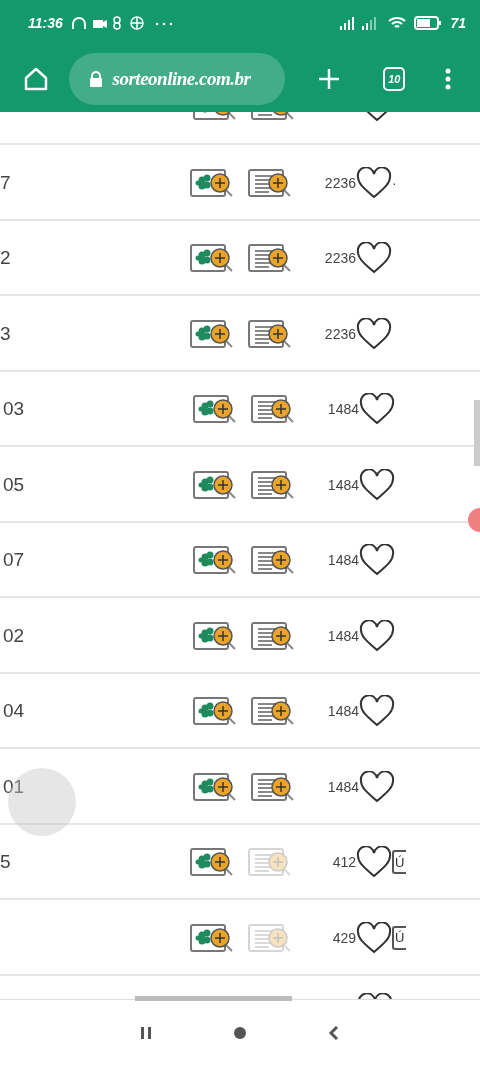 Image resolution: width=480 pixels, height=1066 pixels. What do you see at coordinates (428, 22) in the screenshot?
I see `battery-icon` at bounding box center [428, 22].